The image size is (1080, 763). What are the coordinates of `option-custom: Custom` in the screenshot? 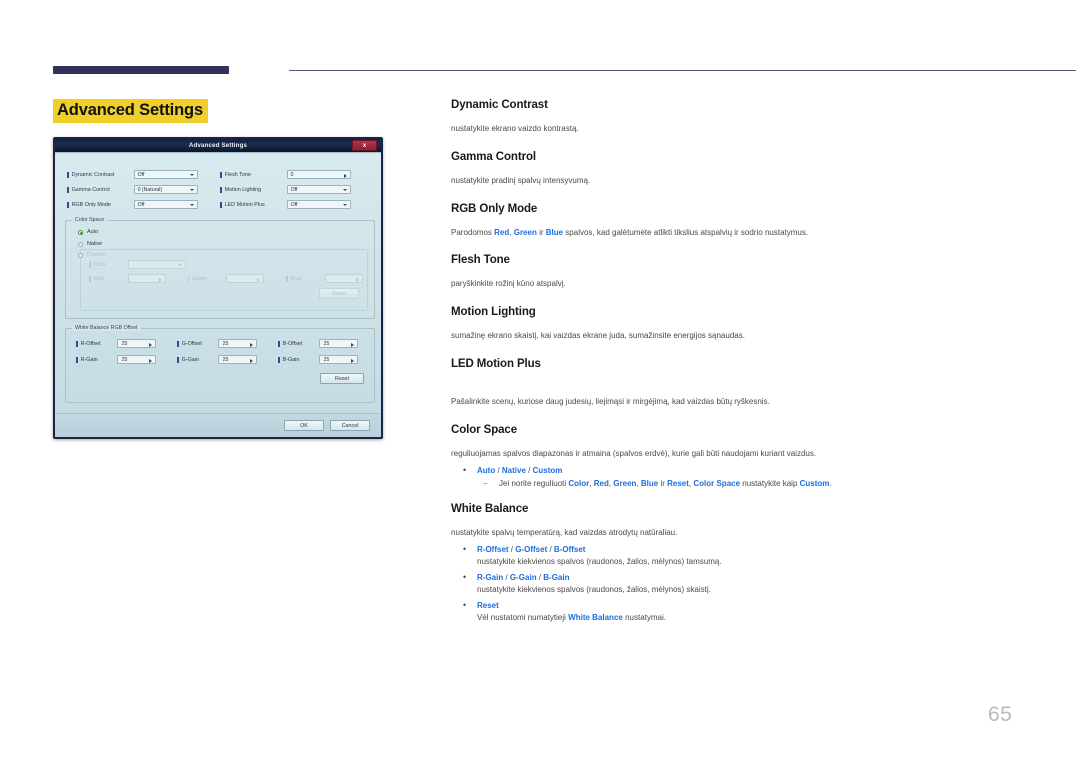 It's located at (547, 470).